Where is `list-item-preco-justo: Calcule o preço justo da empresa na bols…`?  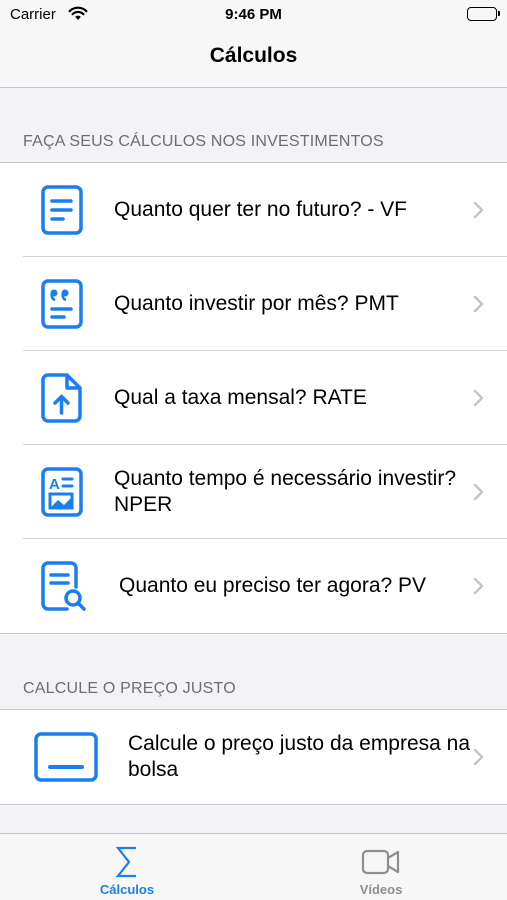 list-item-preco-justo: Calcule o preço justo da empresa na bols… is located at coordinates (253, 757).